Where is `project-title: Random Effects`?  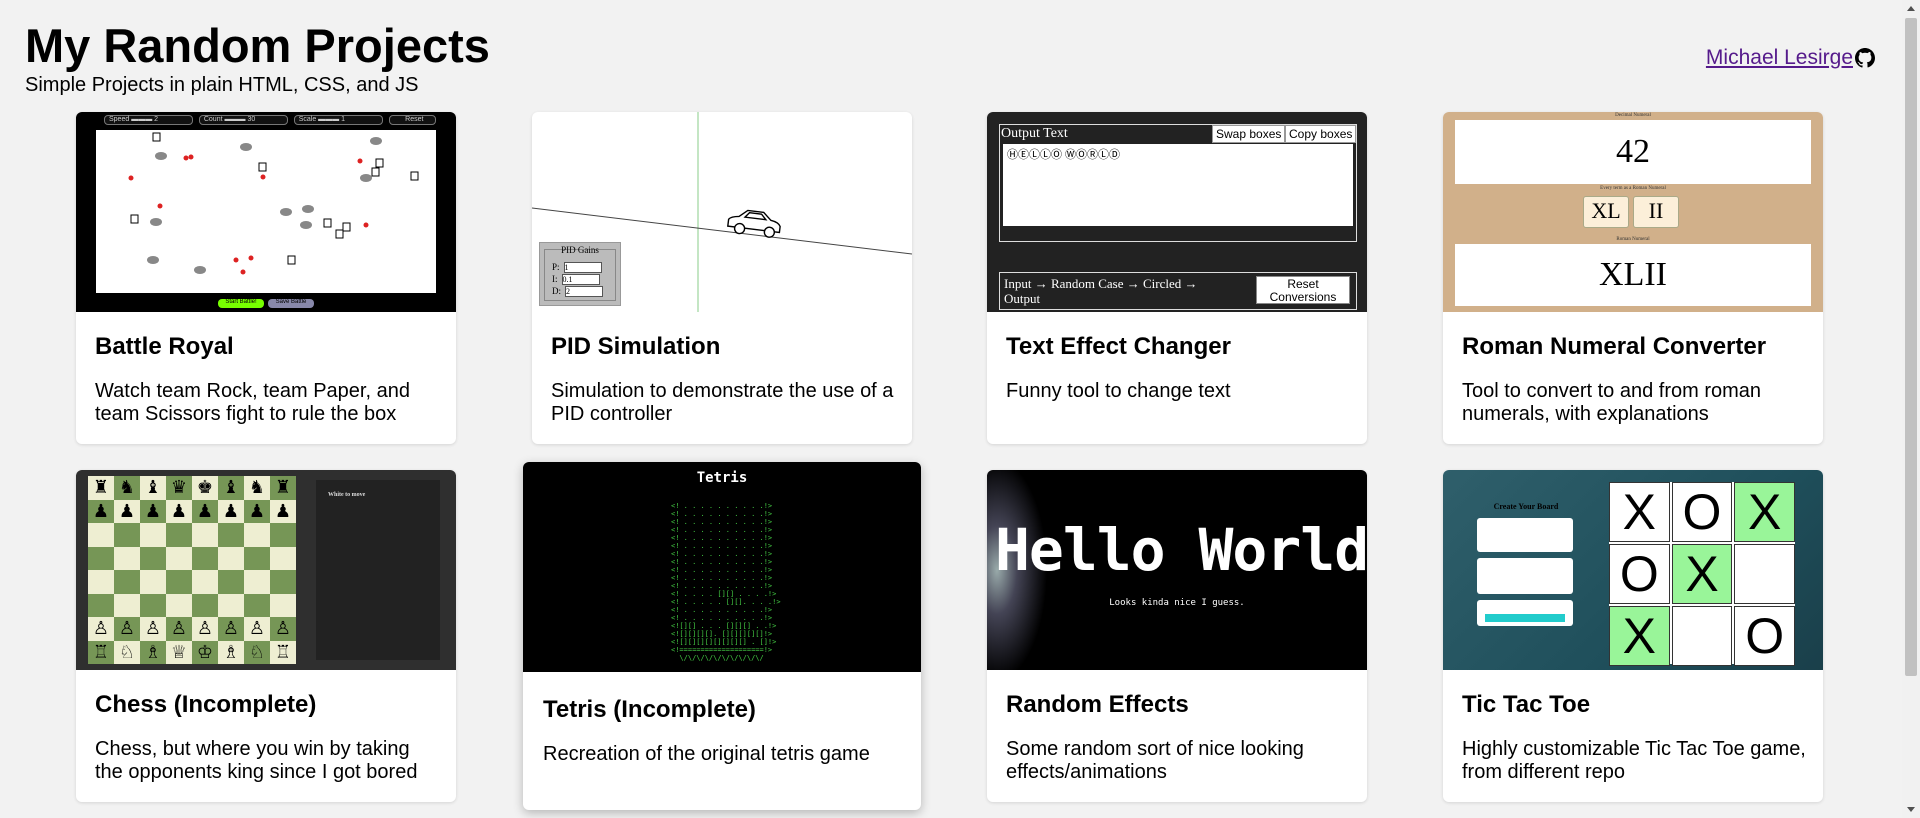 project-title: Random Effects is located at coordinates (1097, 704).